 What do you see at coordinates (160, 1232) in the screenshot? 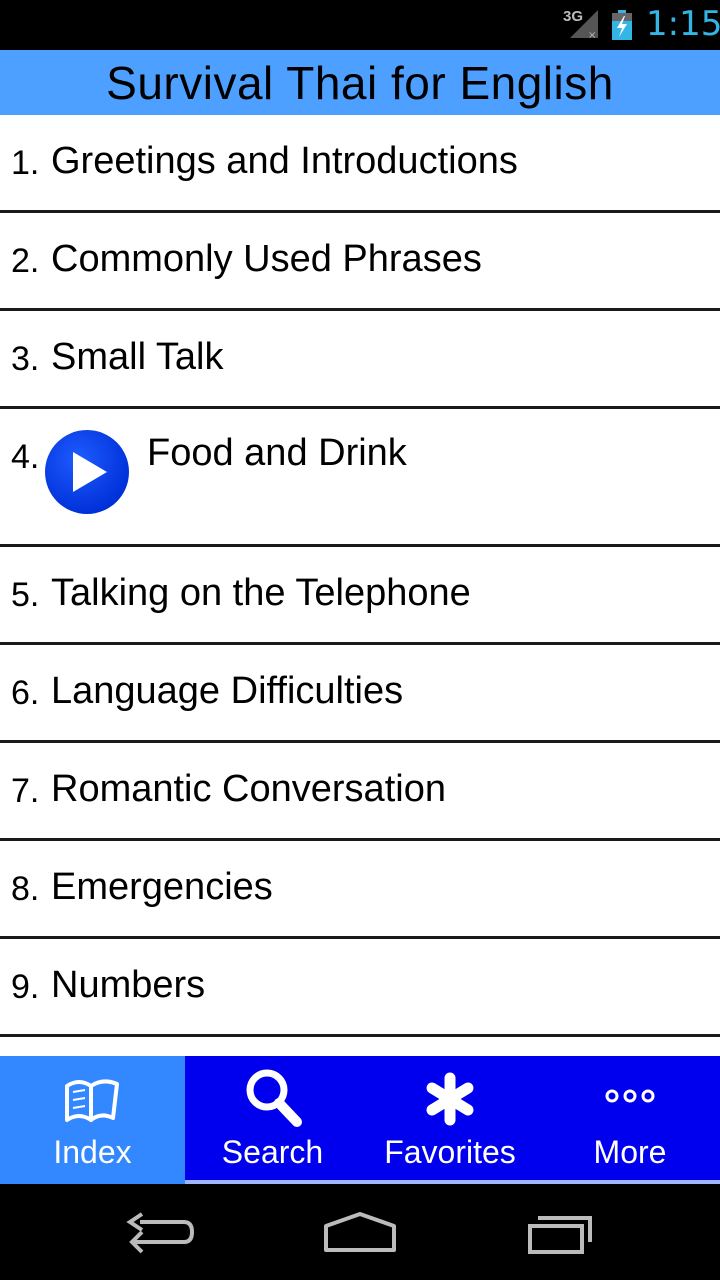
I see `back-icon` at bounding box center [160, 1232].